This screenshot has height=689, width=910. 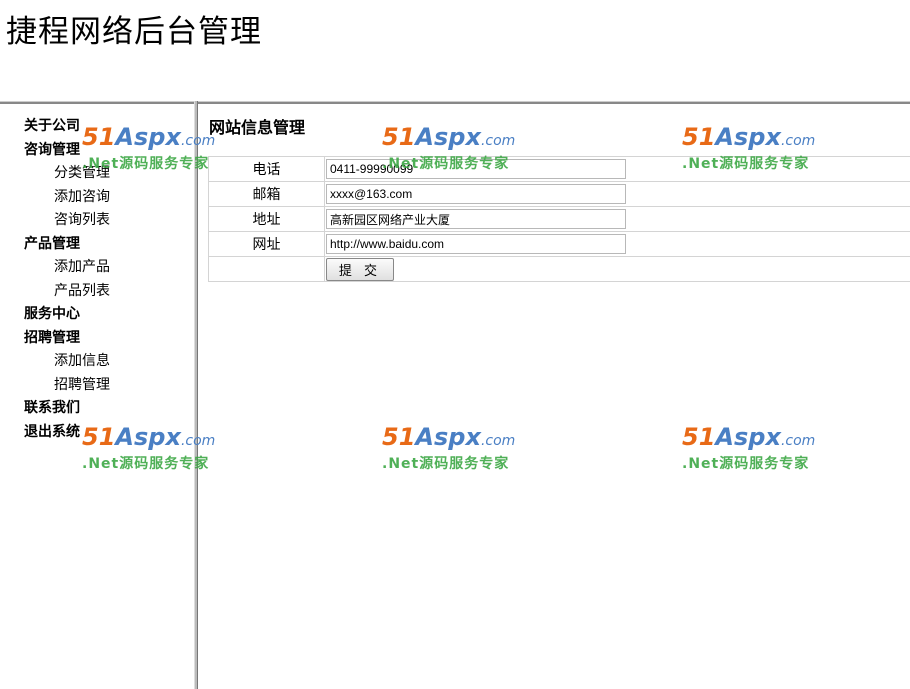 I want to click on frame-divider, so click(x=196, y=395).